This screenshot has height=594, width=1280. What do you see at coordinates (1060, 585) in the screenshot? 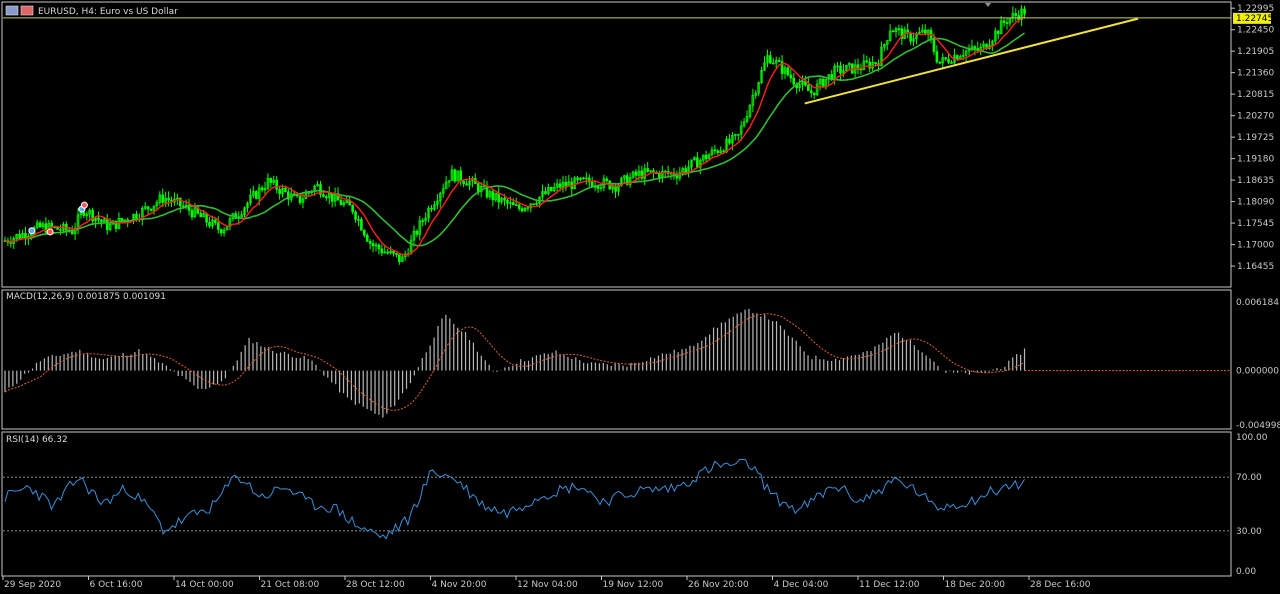
I see `time-tick-label: 28 Dec 16:00` at bounding box center [1060, 585].